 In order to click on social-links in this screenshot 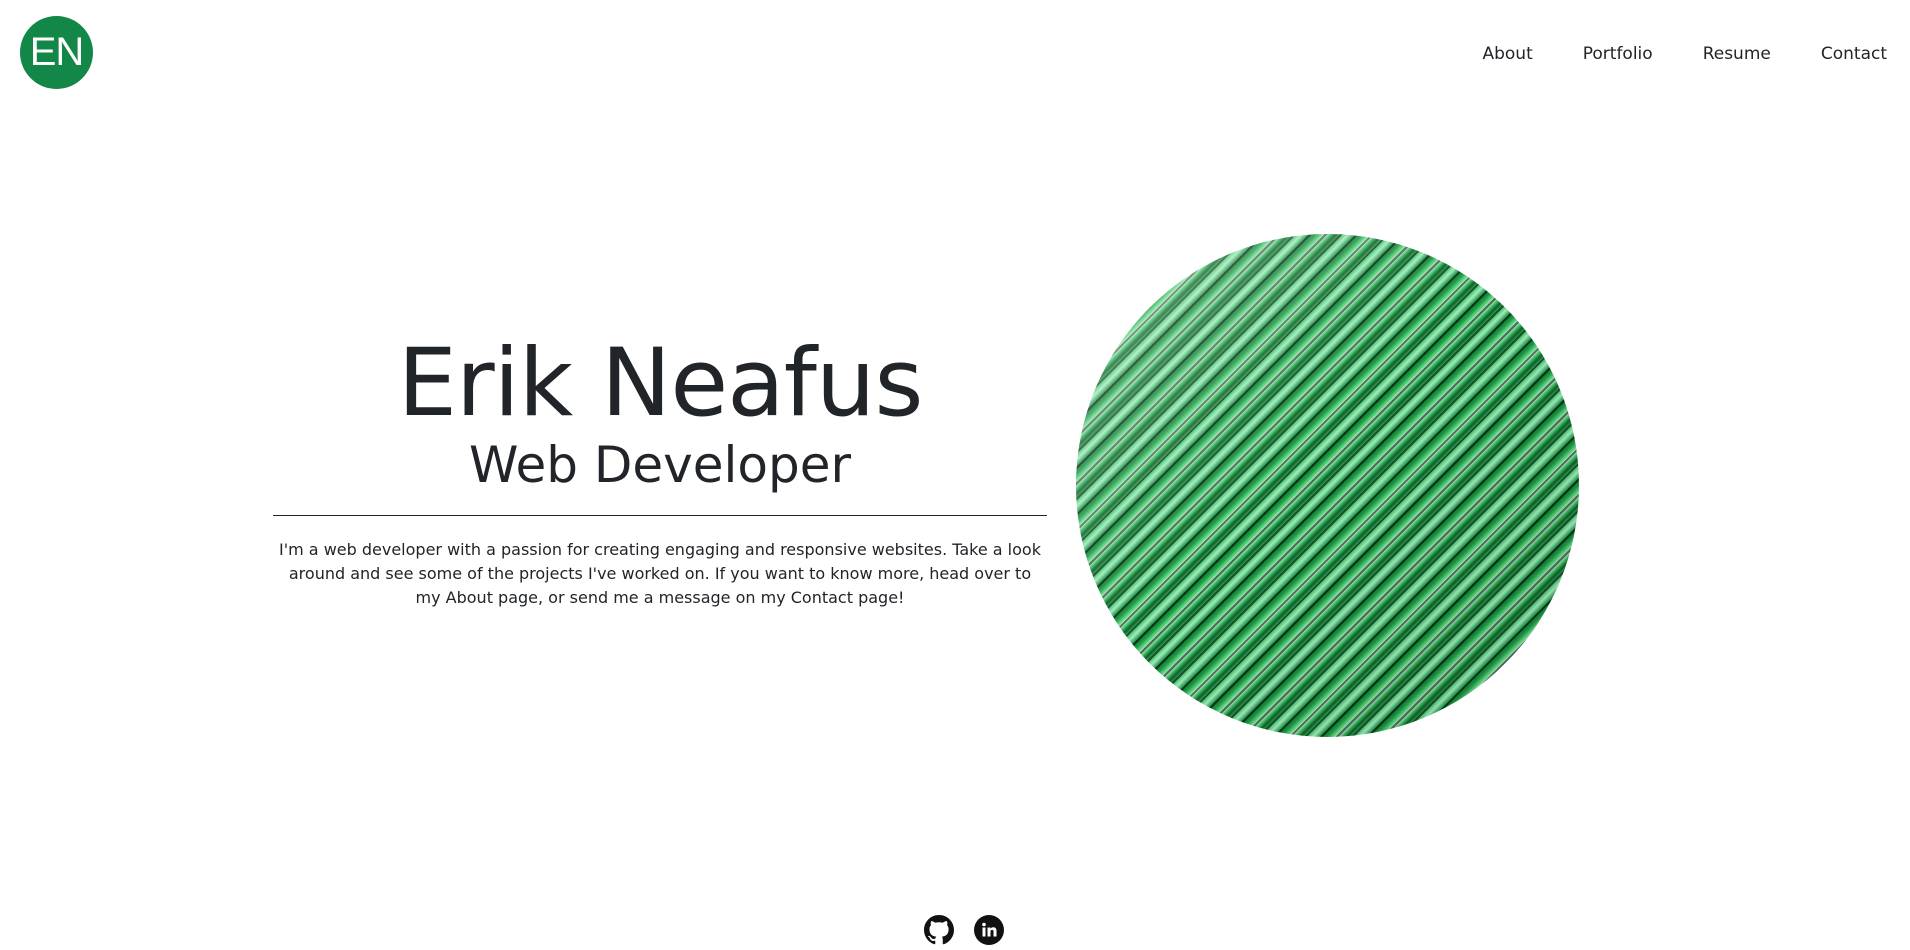, I will do `click(964, 930)`.